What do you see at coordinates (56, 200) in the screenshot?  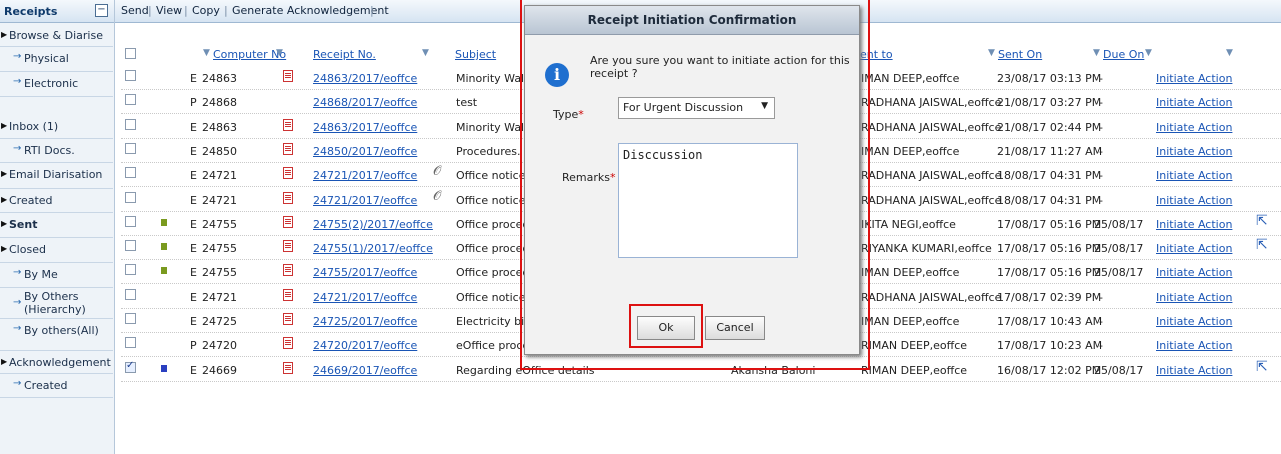 I see `sidebar-item: ▶ Created` at bounding box center [56, 200].